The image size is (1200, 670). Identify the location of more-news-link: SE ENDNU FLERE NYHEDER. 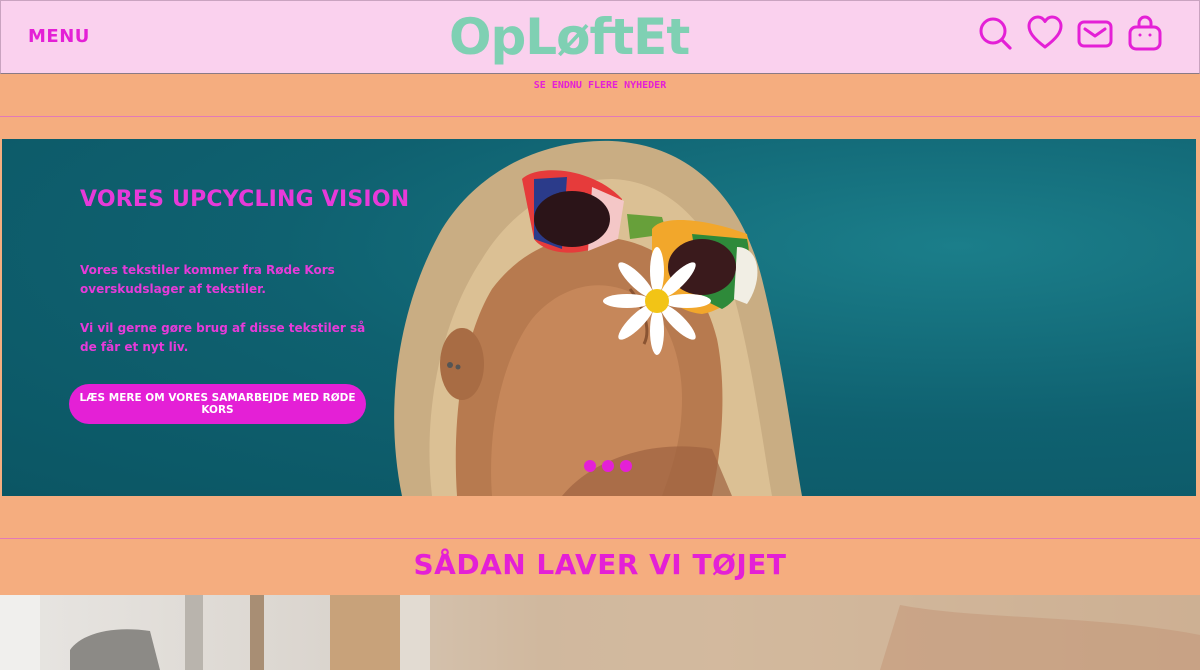
(600, 85).